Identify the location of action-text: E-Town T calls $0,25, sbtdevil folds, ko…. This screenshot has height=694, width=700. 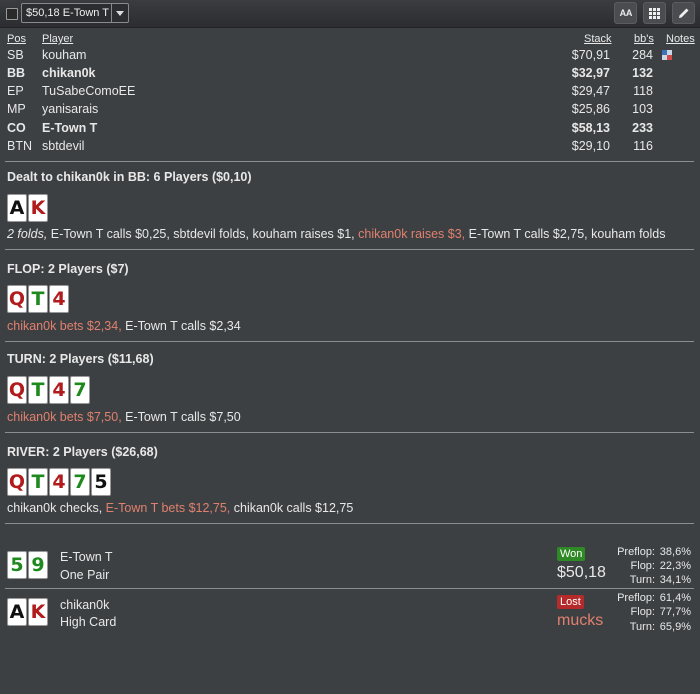
(201, 234).